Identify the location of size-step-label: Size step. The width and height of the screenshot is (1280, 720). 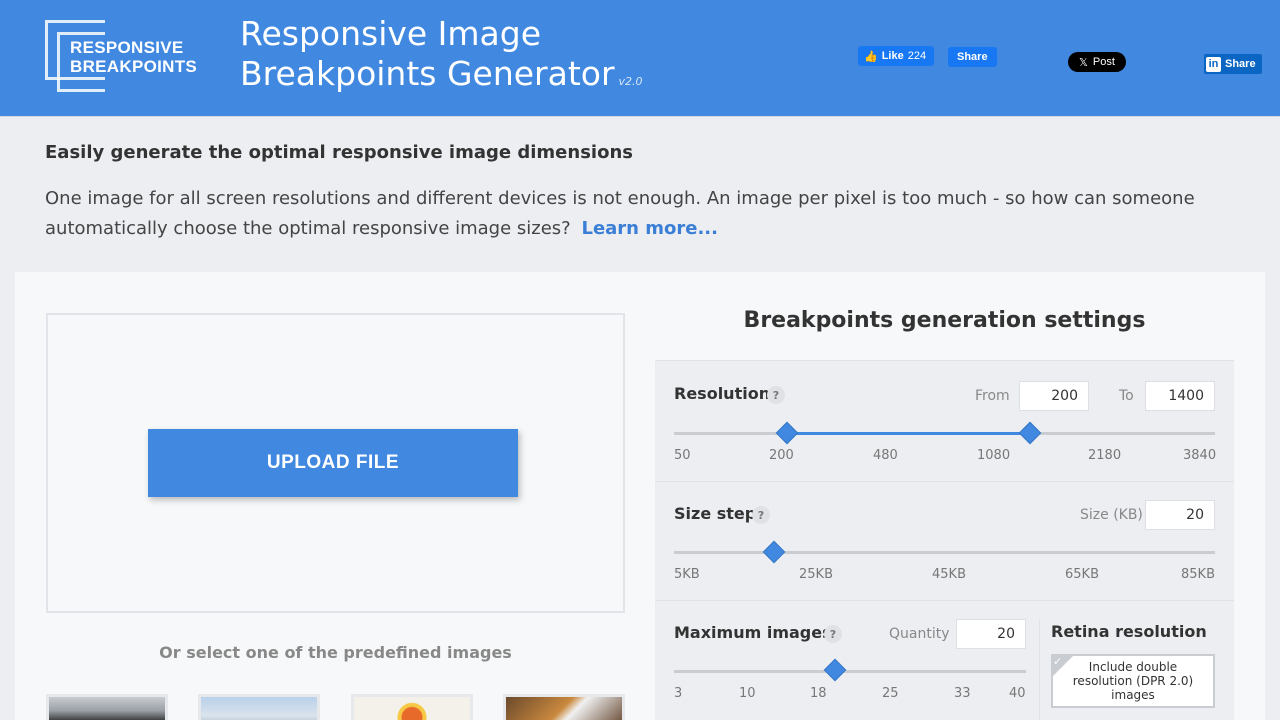
(715, 513).